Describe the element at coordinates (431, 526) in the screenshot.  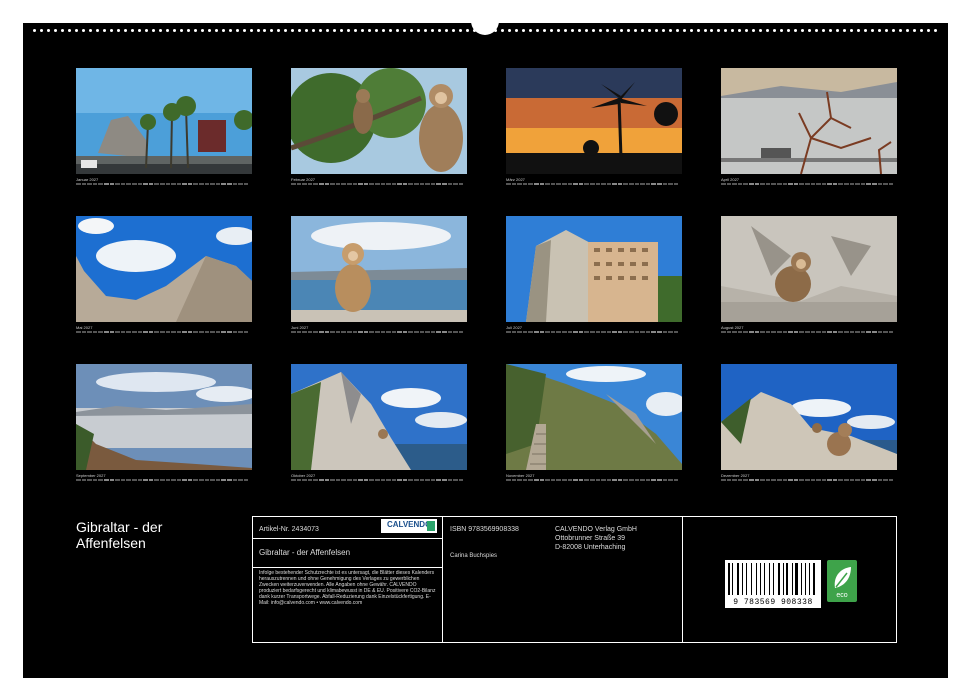
I see `calvendo-mark-icon` at that location.